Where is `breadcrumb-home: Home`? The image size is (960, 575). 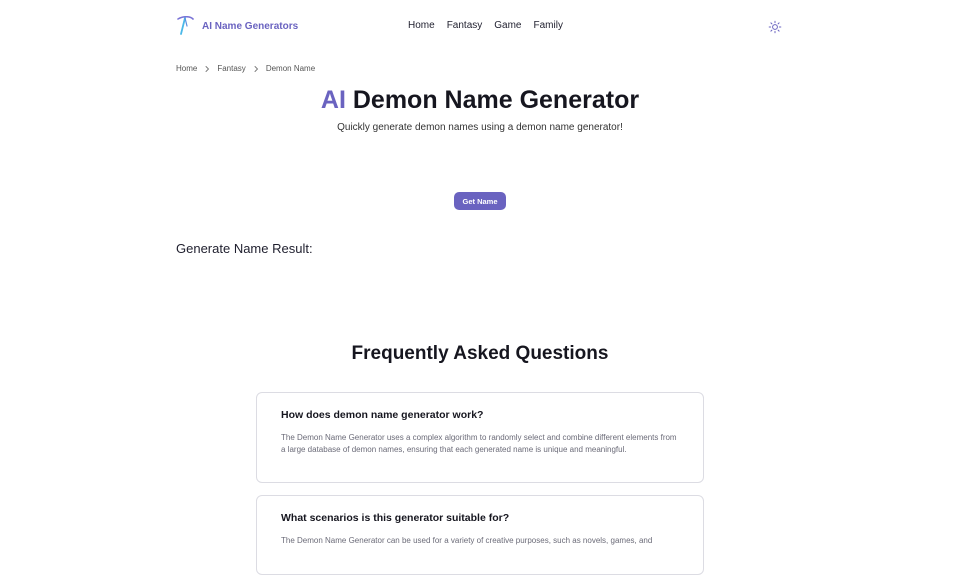
breadcrumb-home: Home is located at coordinates (186, 68).